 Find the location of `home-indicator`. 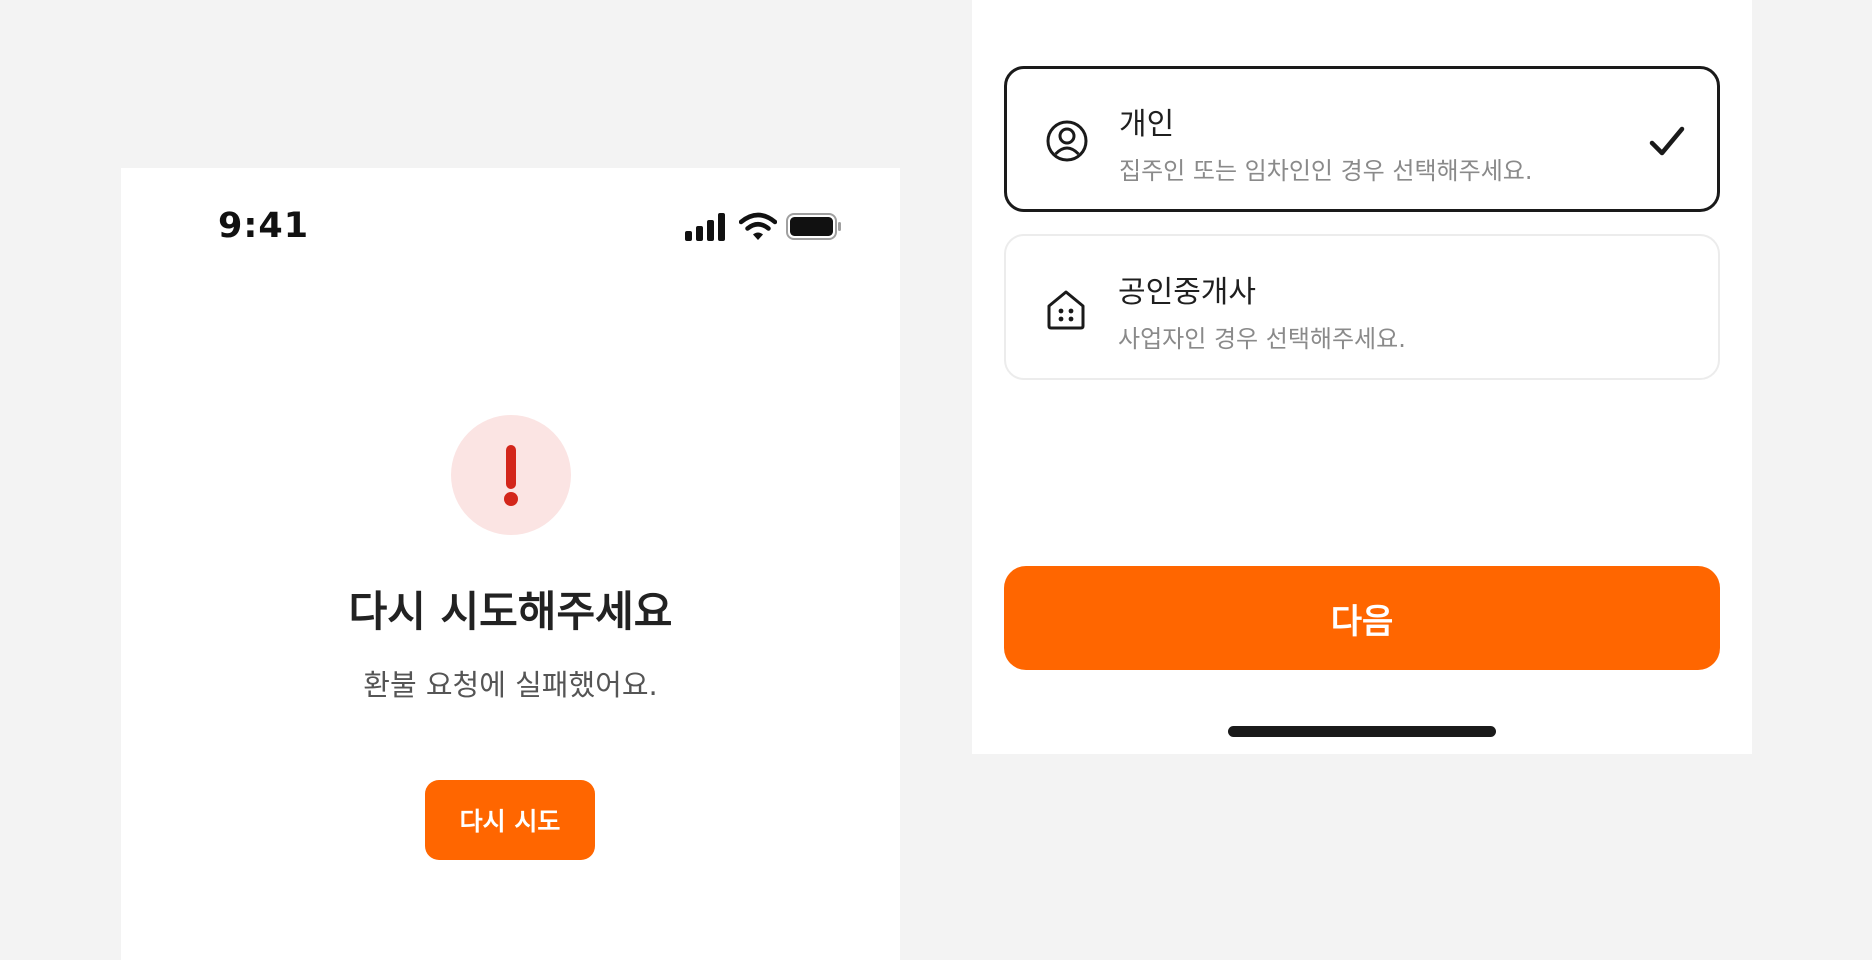

home-indicator is located at coordinates (1362, 731).